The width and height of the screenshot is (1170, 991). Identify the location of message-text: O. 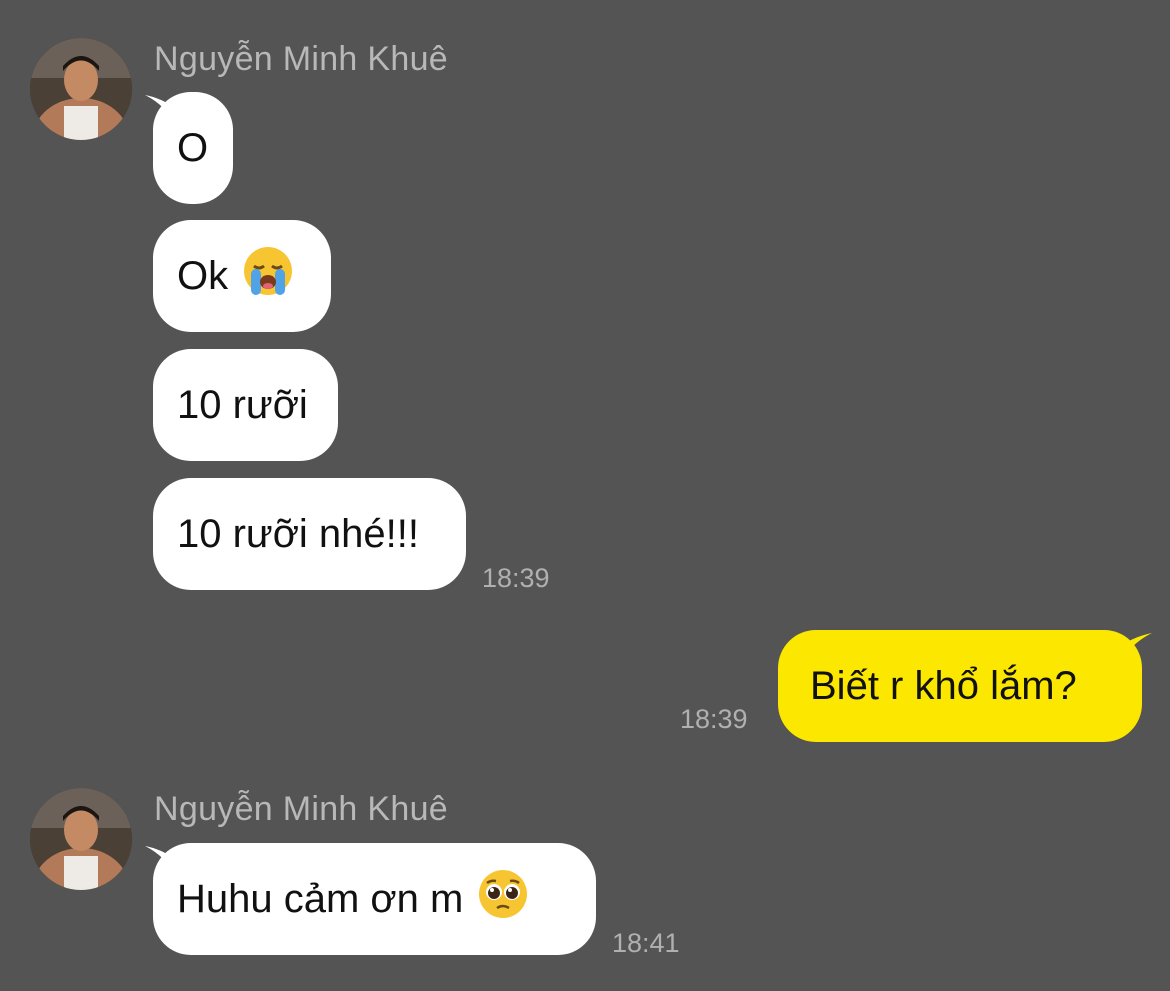
(193, 147).